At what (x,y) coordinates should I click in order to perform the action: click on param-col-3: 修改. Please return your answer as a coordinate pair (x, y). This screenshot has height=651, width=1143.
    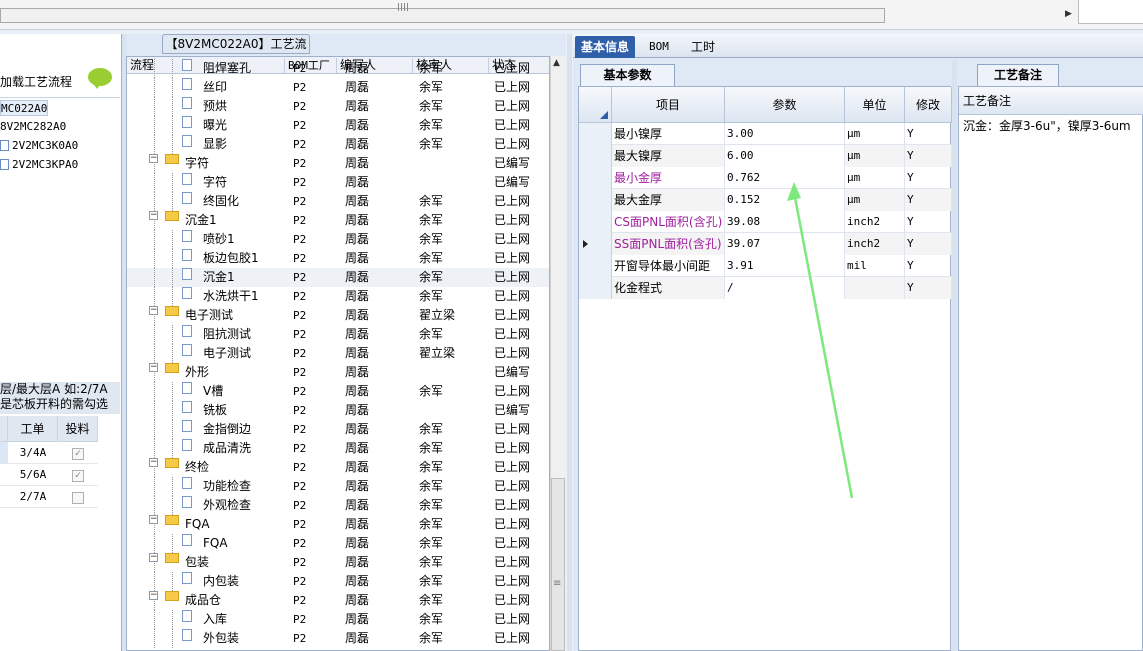
    Looking at the image, I should click on (928, 105).